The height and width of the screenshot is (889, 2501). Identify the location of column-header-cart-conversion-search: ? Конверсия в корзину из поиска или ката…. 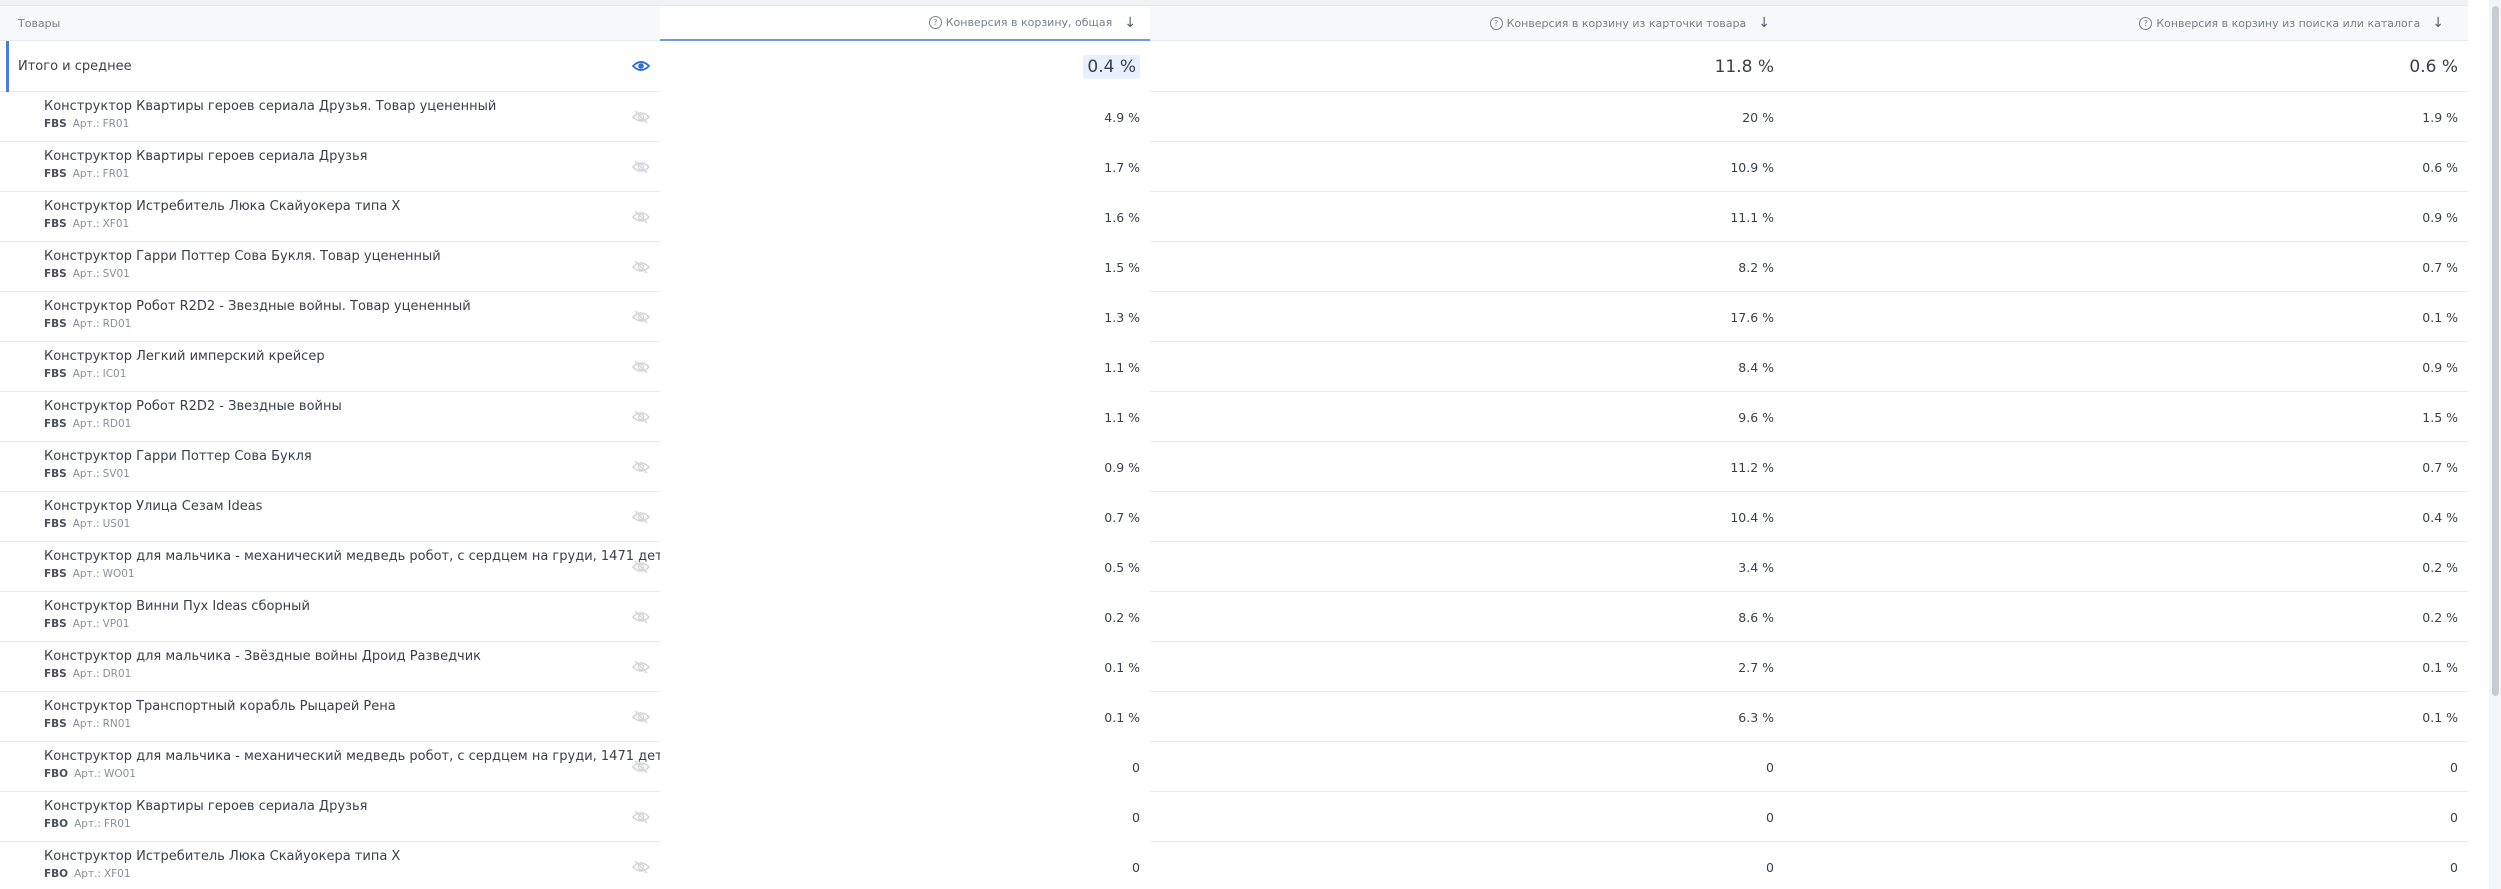
(2126, 23).